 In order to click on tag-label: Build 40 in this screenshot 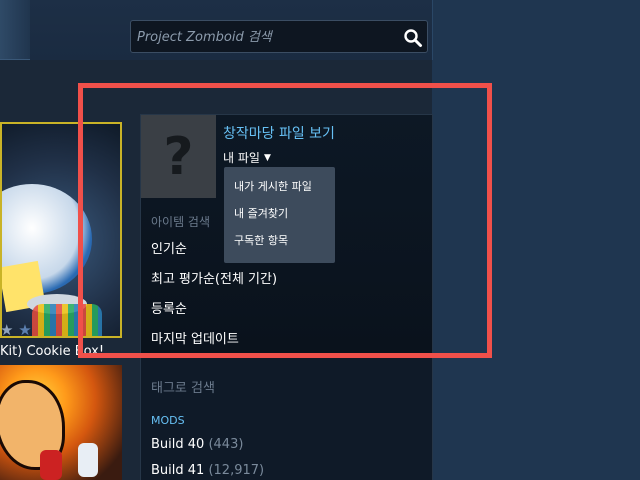, I will do `click(178, 444)`.